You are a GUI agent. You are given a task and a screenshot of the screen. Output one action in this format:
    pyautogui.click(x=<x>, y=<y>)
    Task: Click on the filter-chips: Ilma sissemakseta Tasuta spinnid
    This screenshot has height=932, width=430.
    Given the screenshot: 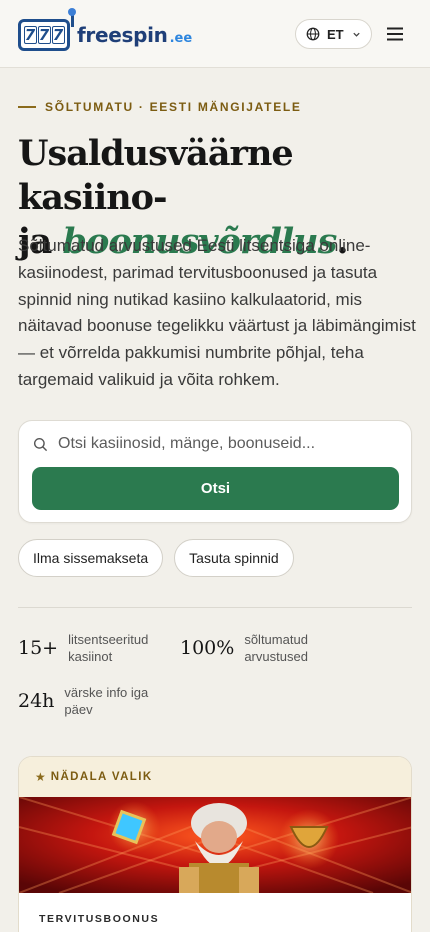 What is the action you would take?
    pyautogui.click(x=156, y=558)
    